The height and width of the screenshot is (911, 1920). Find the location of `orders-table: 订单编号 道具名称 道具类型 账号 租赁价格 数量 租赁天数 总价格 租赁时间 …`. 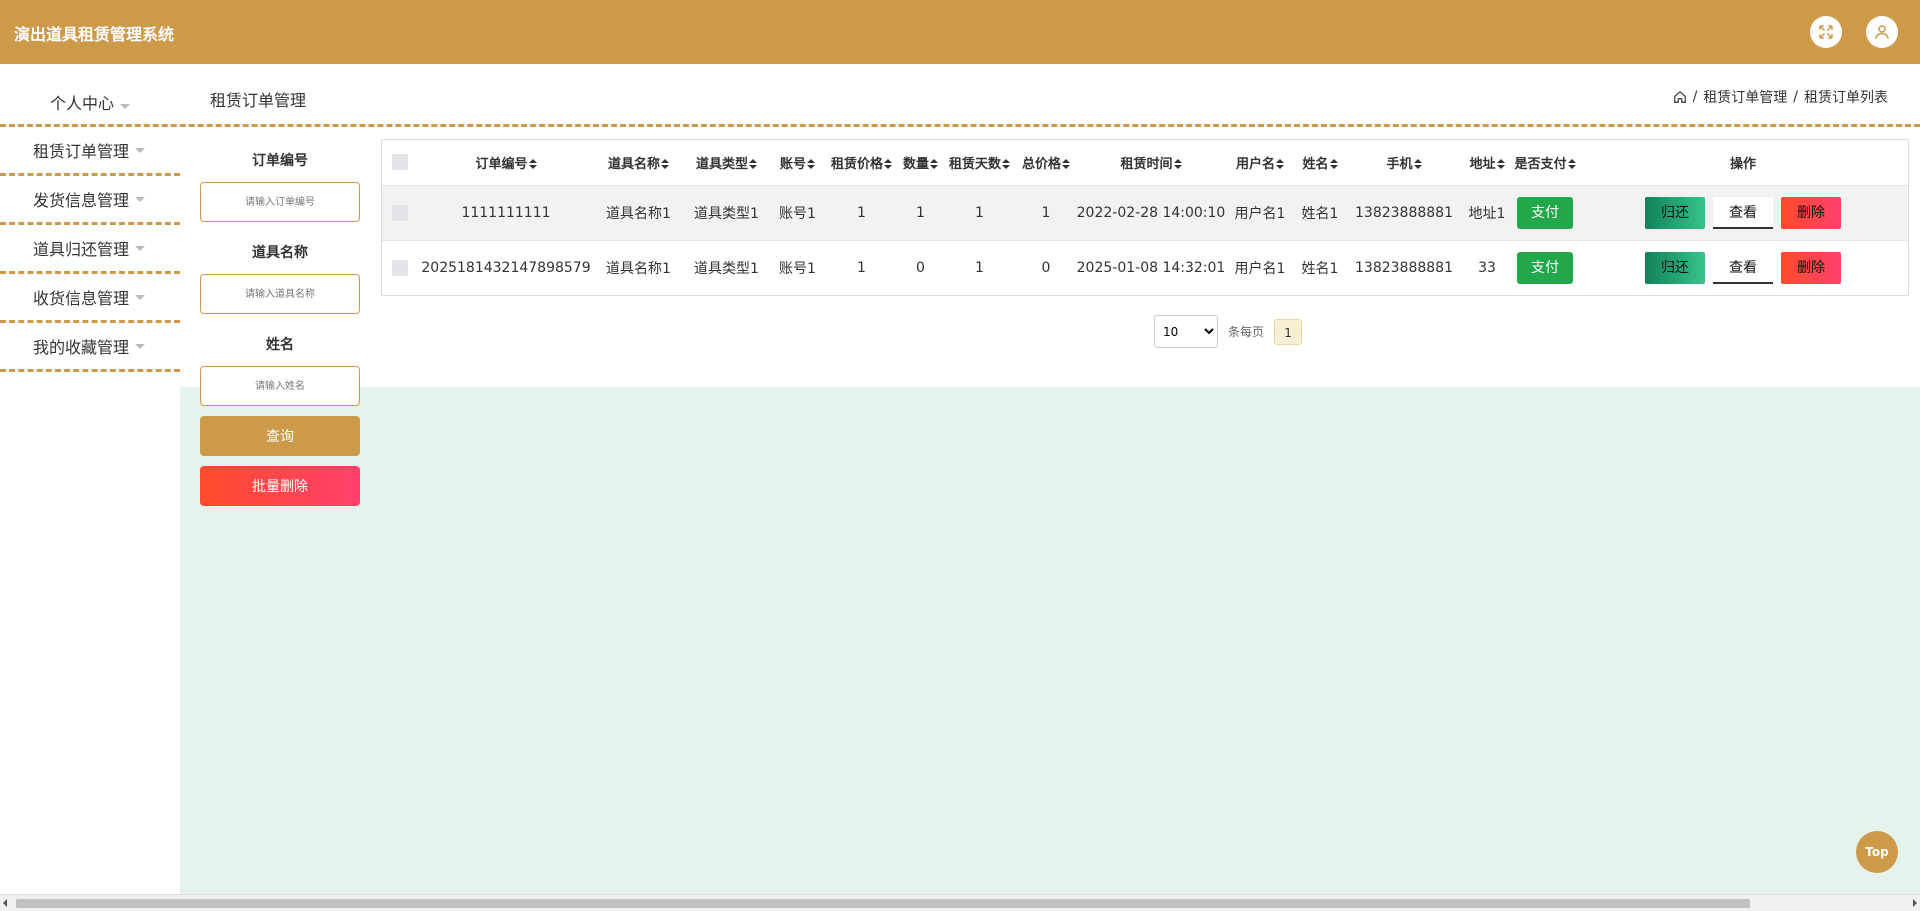

orders-table: 订单编号 道具名称 道具类型 账号 租赁价格 数量 租赁天数 总价格 租赁时间 … is located at coordinates (1145, 217).